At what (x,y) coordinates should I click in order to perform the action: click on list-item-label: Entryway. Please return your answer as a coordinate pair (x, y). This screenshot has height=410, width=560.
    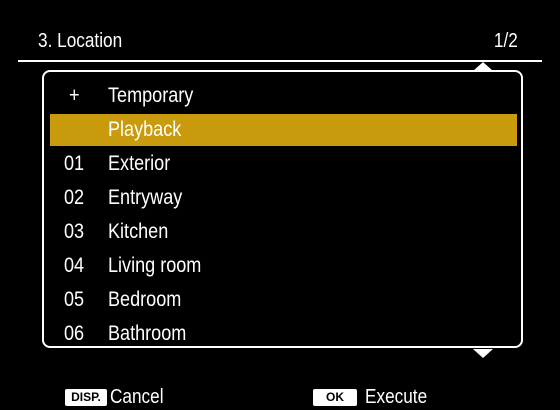
    Looking at the image, I should click on (145, 197).